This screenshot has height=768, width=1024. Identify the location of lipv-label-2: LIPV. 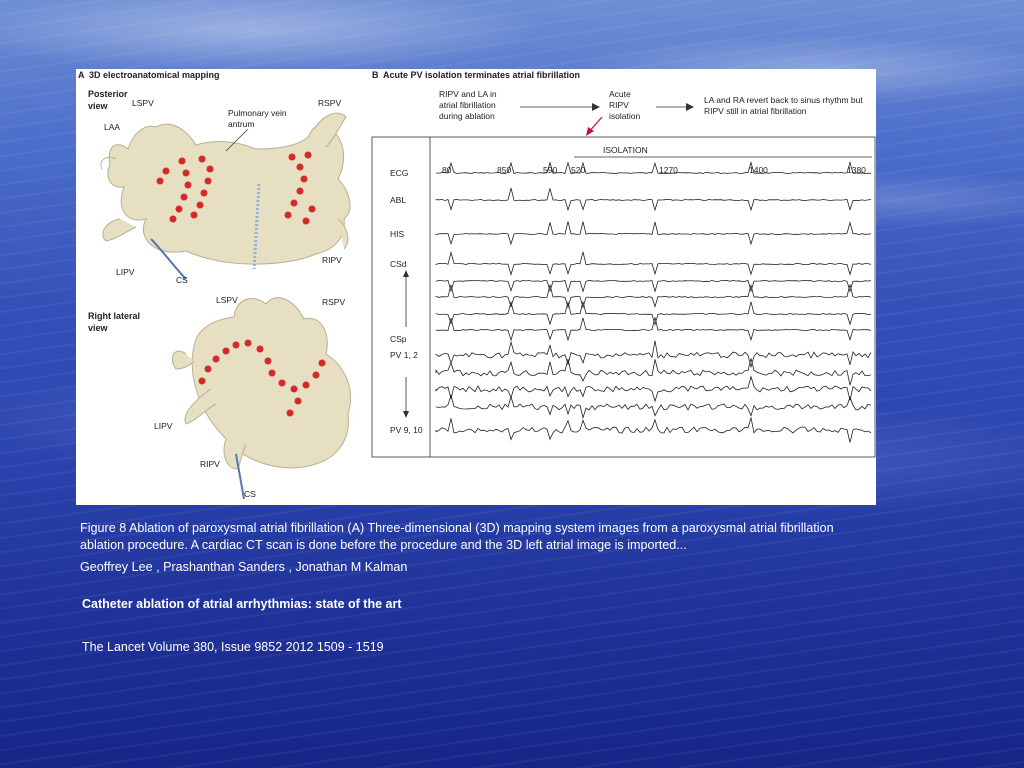
(163, 426).